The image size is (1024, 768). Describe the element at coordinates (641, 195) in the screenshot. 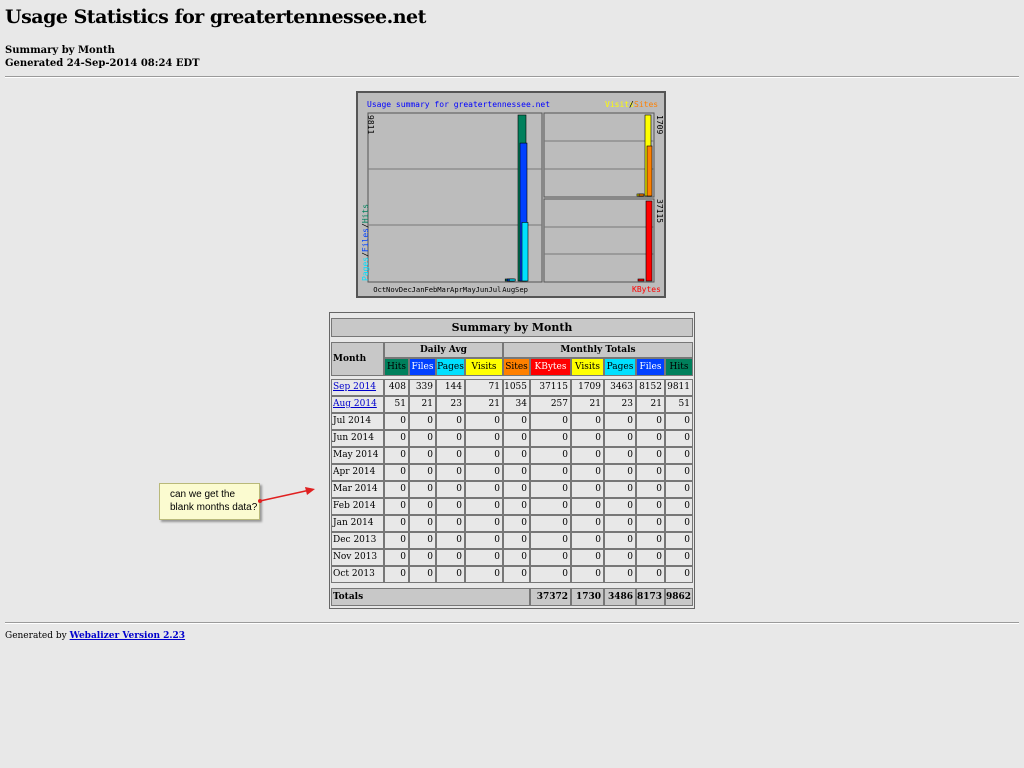

I see `sites-bar-aug` at that location.